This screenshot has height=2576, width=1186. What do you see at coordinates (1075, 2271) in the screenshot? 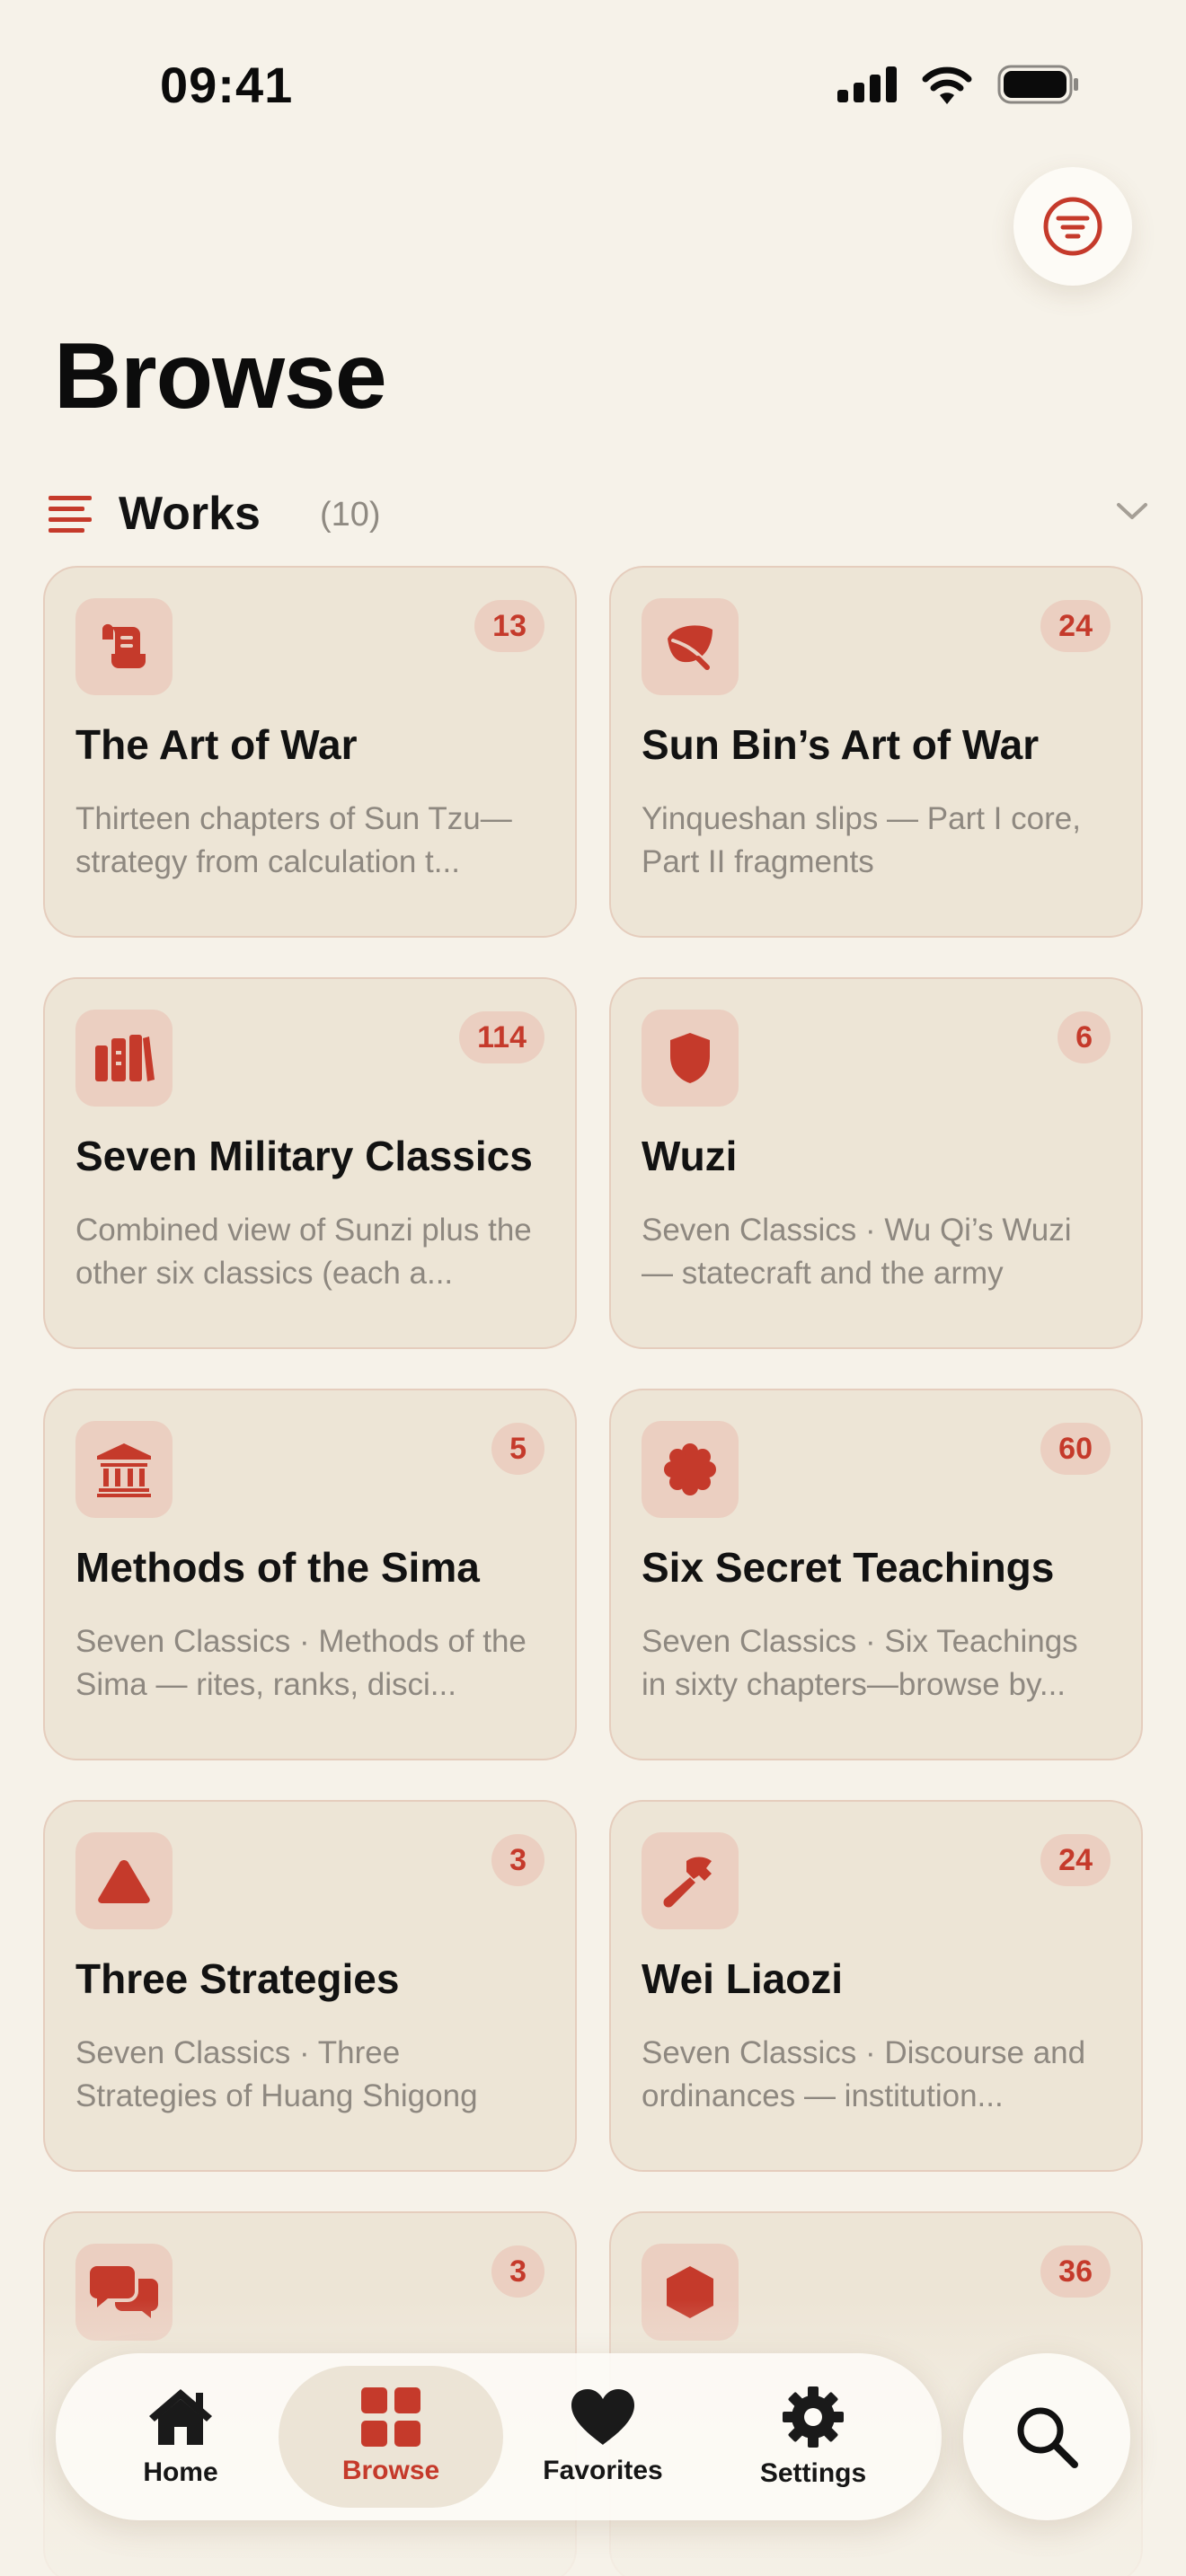
I see `chapter-count-badge: 36` at bounding box center [1075, 2271].